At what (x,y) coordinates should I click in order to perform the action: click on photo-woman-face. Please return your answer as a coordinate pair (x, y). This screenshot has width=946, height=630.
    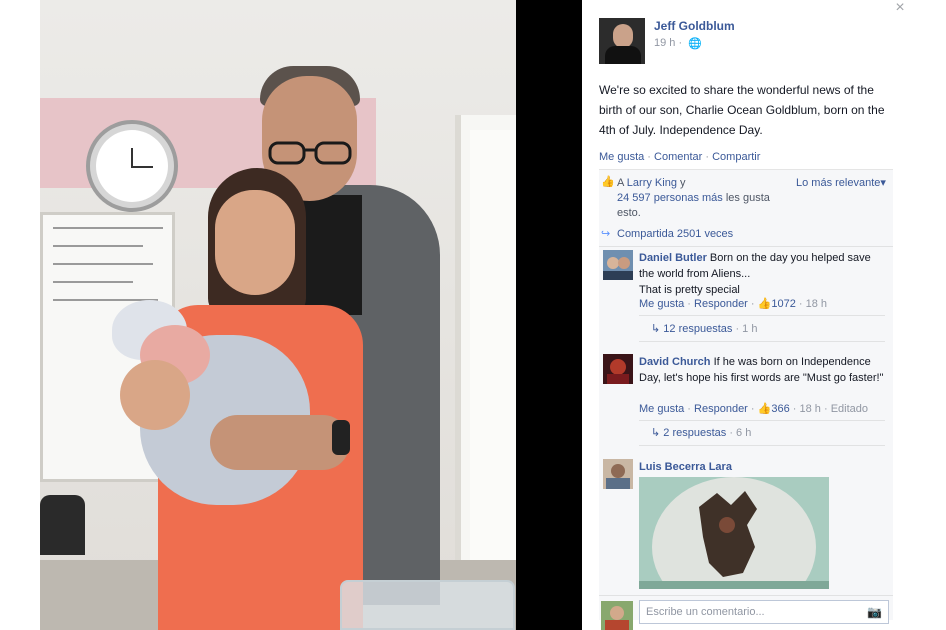
    Looking at the image, I should click on (255, 242).